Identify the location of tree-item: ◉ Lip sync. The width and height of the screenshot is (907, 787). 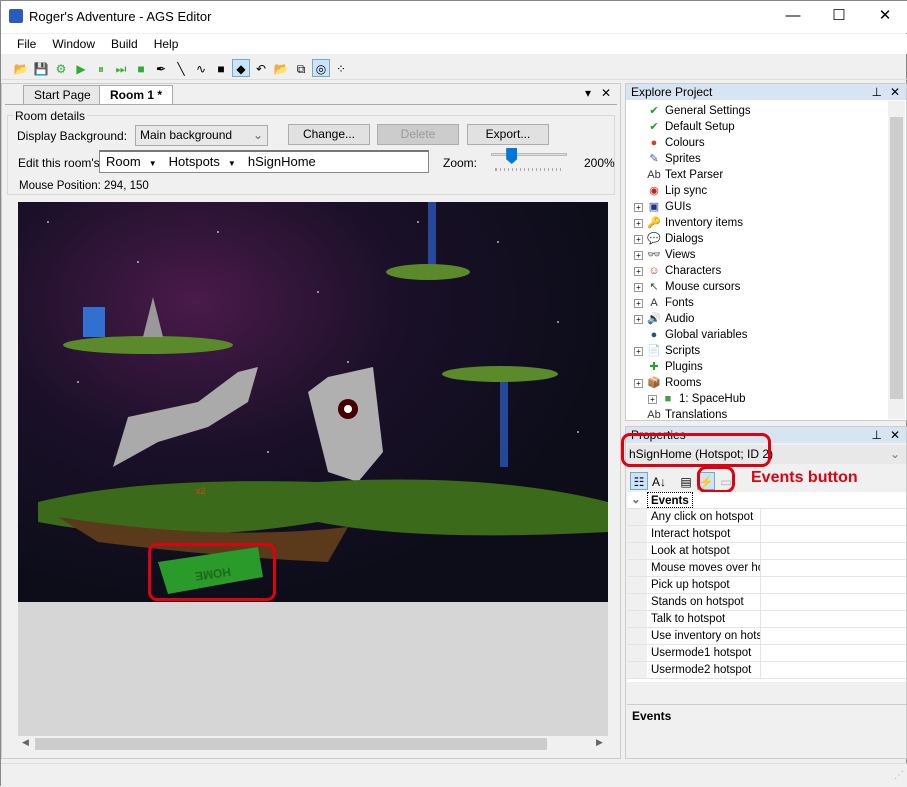
(760, 191).